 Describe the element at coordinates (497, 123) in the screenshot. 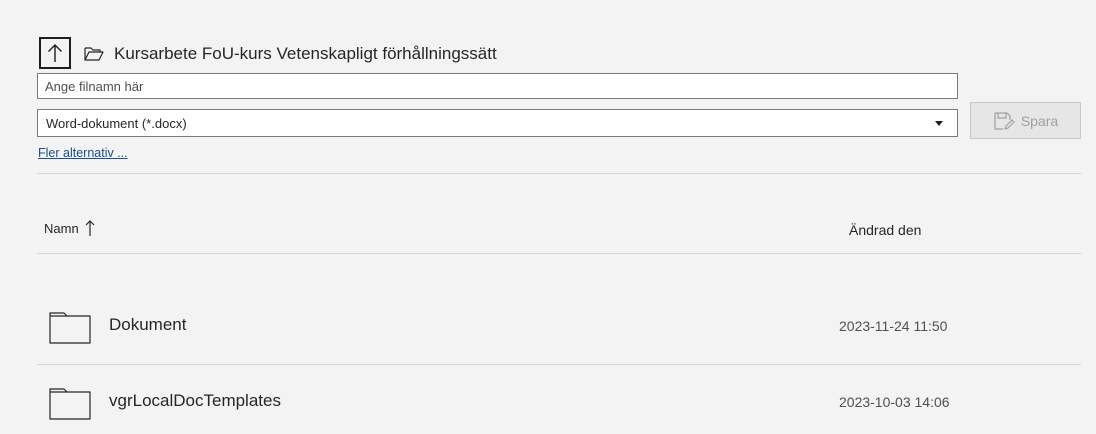

I see `file-format-select: Word-dokument (*.docx)` at that location.